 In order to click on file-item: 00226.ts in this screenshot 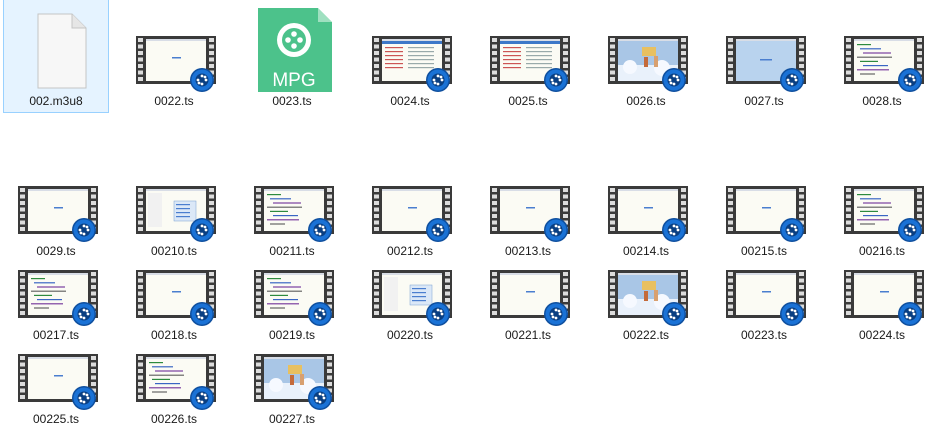, I will do `click(174, 374)`.